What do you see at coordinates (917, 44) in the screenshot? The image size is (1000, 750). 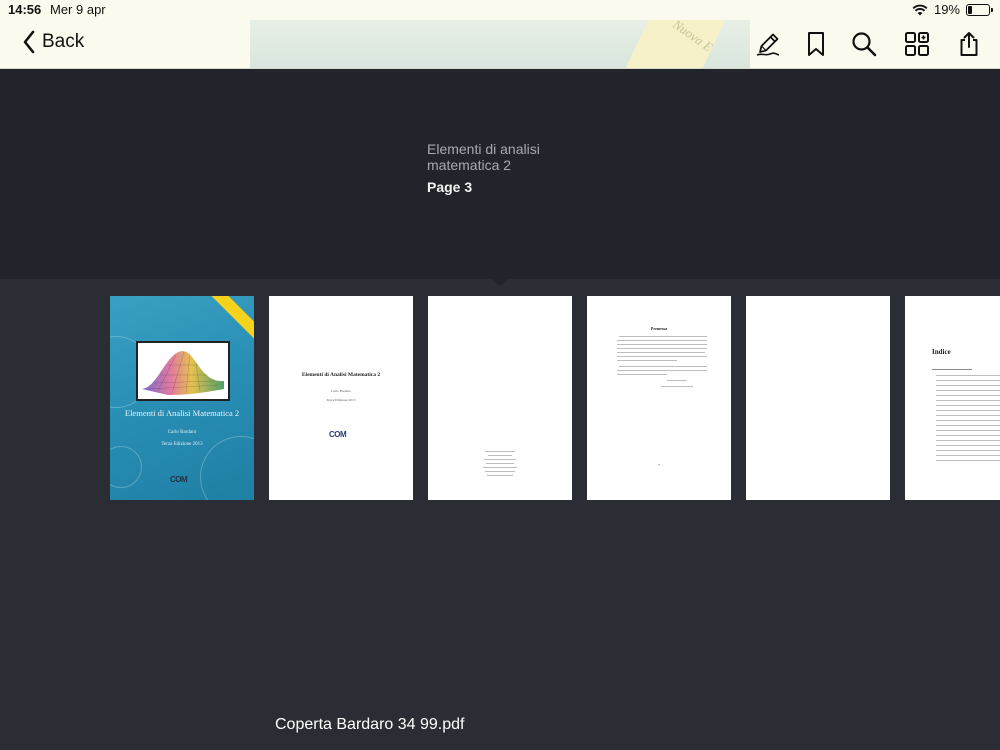 I see `thumbnails-grid-icon` at bounding box center [917, 44].